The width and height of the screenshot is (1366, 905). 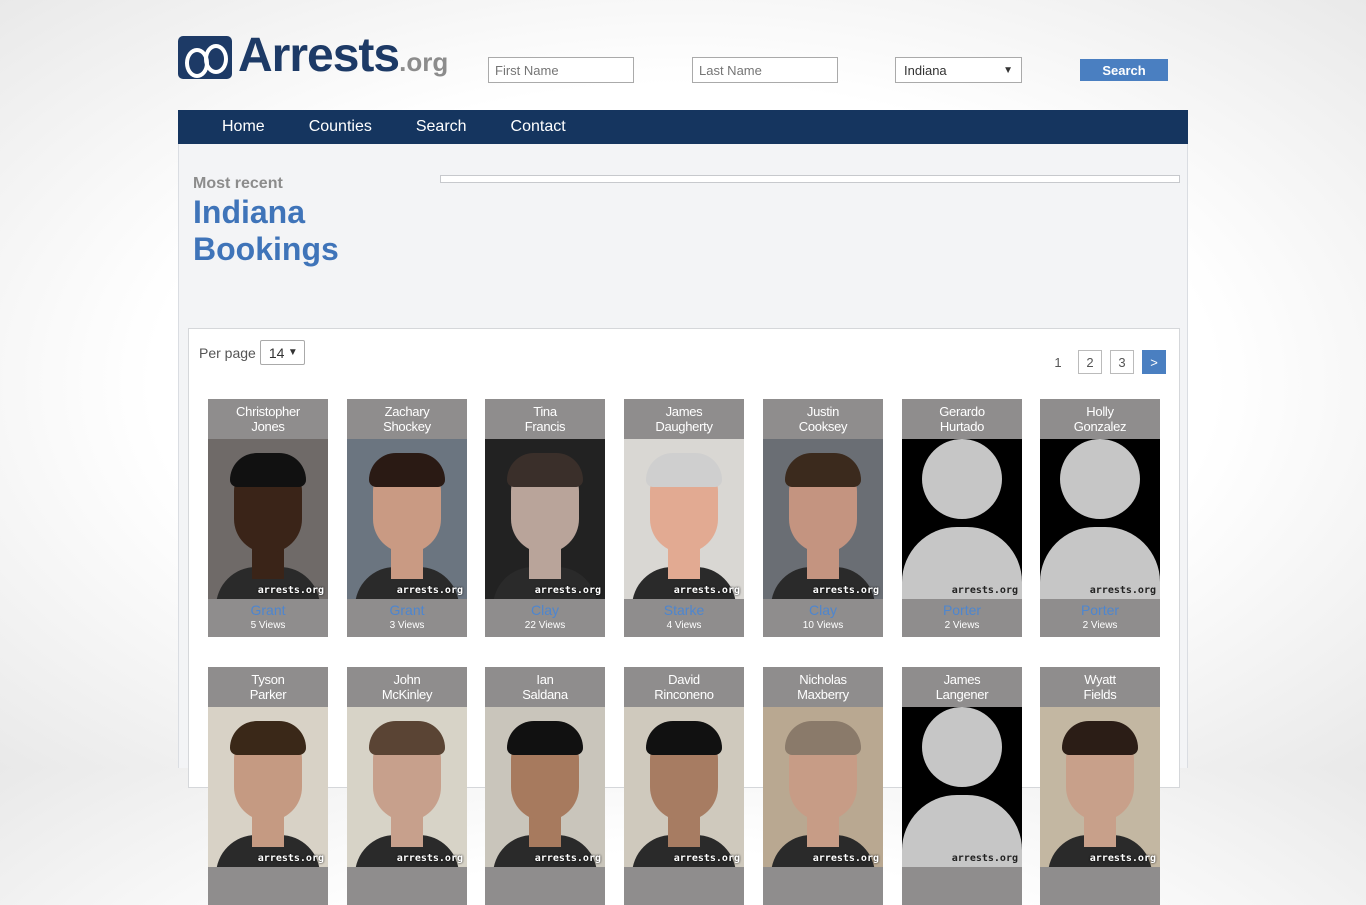 I want to click on booking-name: Wyatt Fields, so click(x=1100, y=687).